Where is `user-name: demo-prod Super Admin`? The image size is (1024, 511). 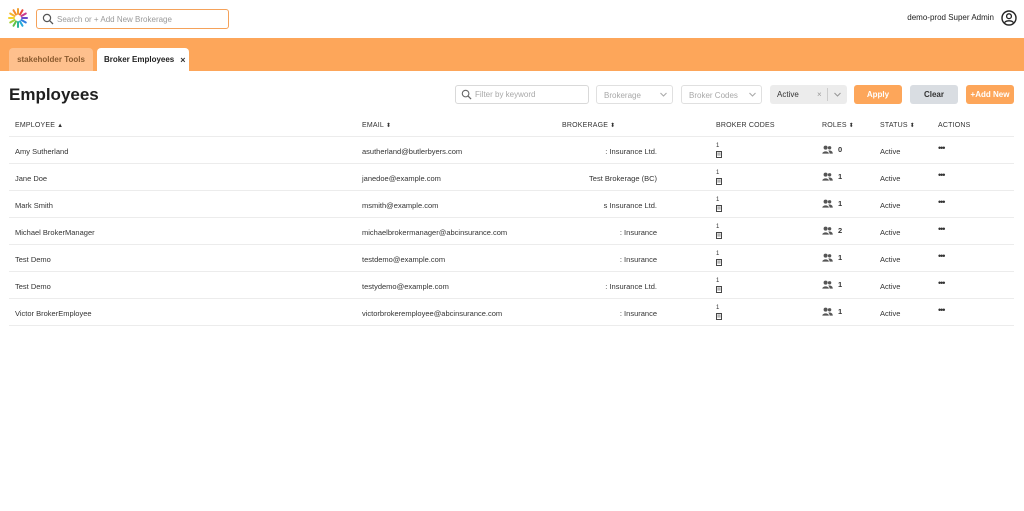
user-name: demo-prod Super Admin is located at coordinates (950, 17).